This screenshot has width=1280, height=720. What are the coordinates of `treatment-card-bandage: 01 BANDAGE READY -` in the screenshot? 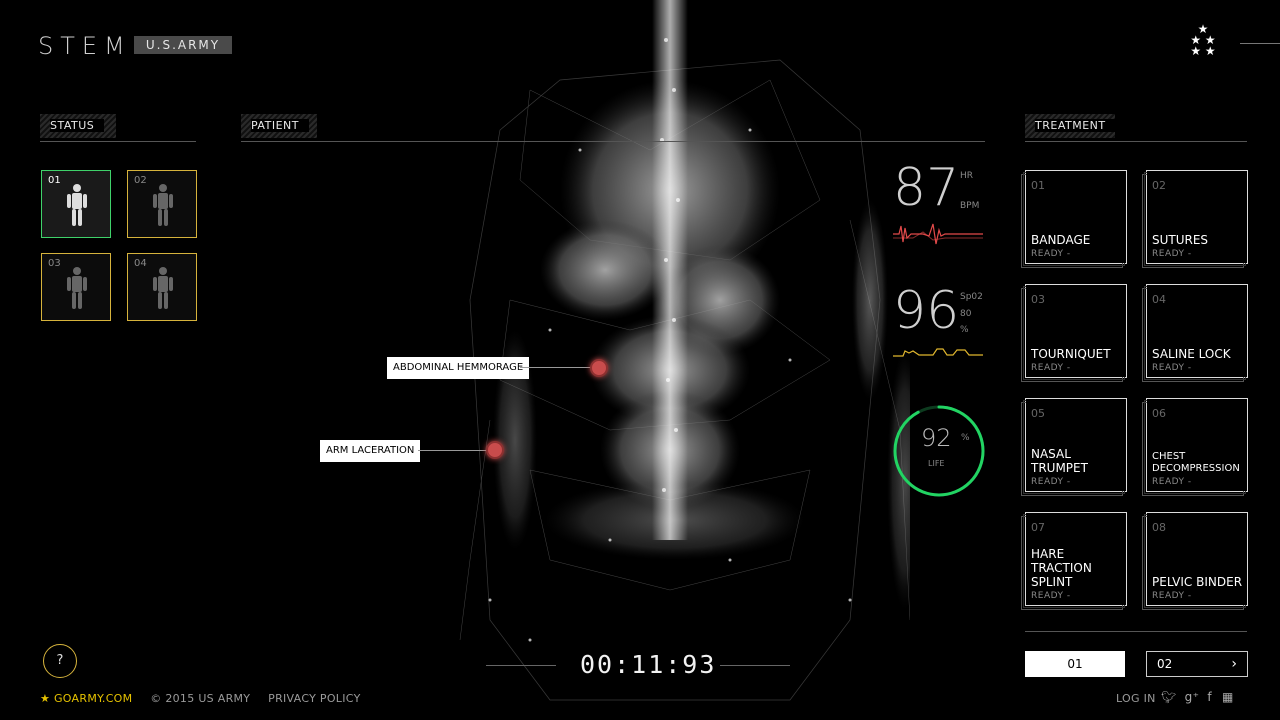 It's located at (1074, 219).